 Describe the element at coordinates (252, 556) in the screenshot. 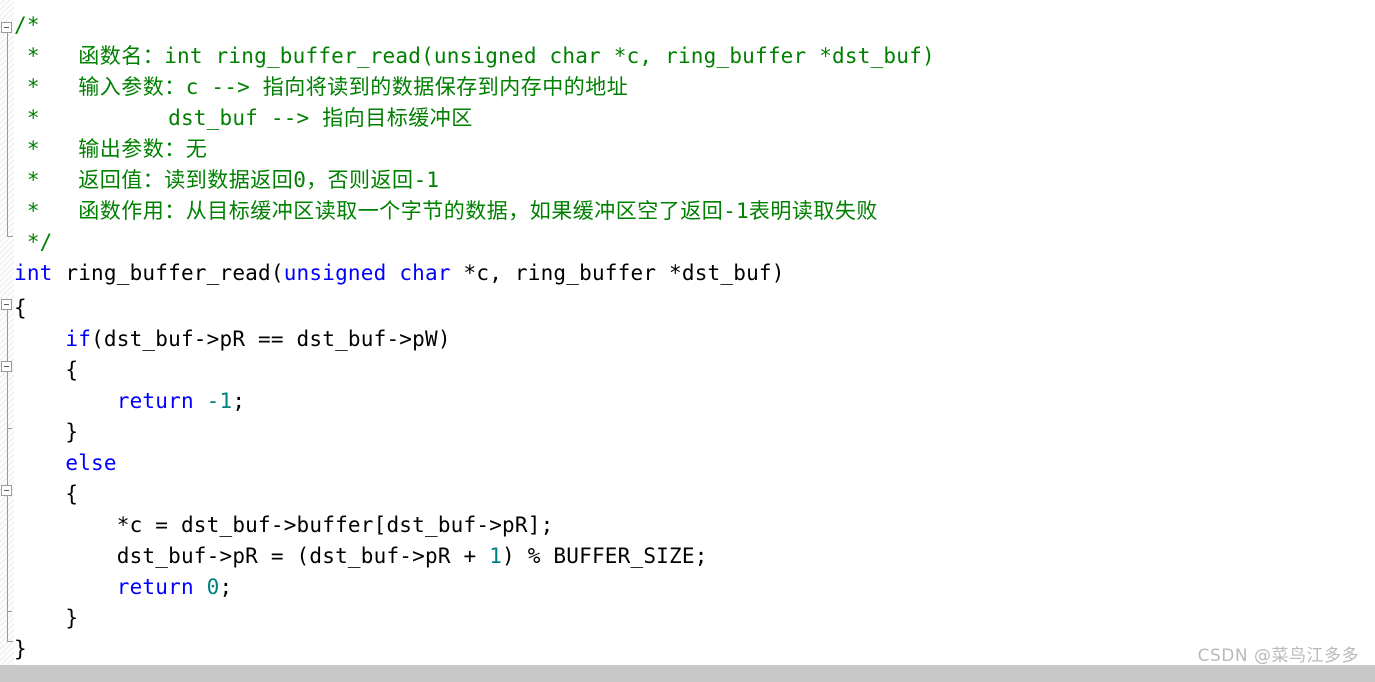

I see `code-token: dst_buf->pR = (dst_buf->pR +` at that location.